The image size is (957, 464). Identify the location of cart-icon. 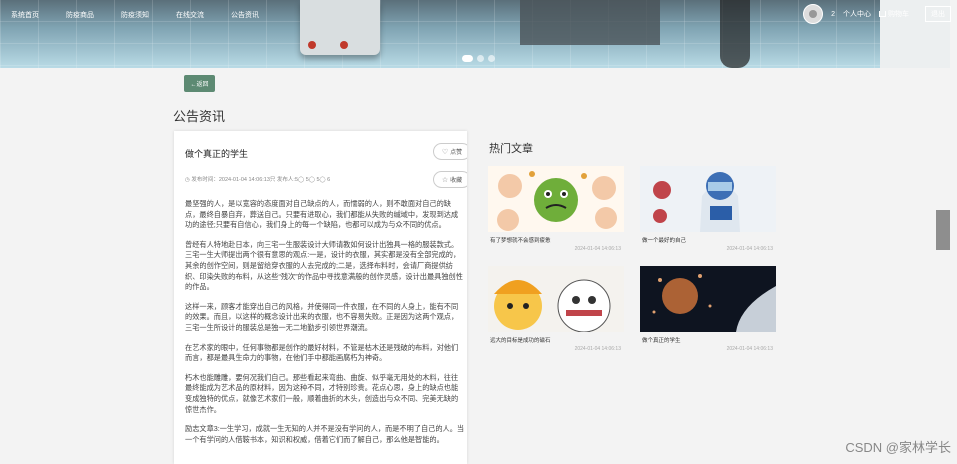
(882, 14).